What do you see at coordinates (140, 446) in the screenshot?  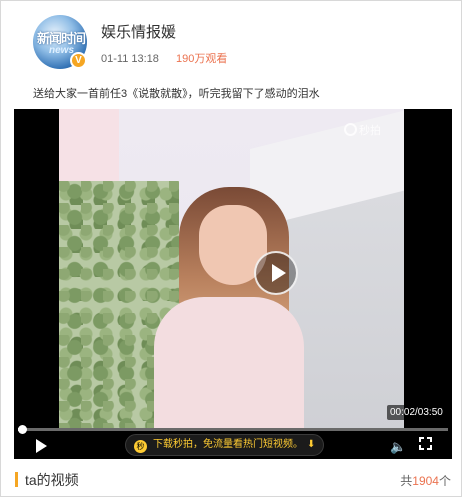 I see `miaopai-logo-icon: 秒` at bounding box center [140, 446].